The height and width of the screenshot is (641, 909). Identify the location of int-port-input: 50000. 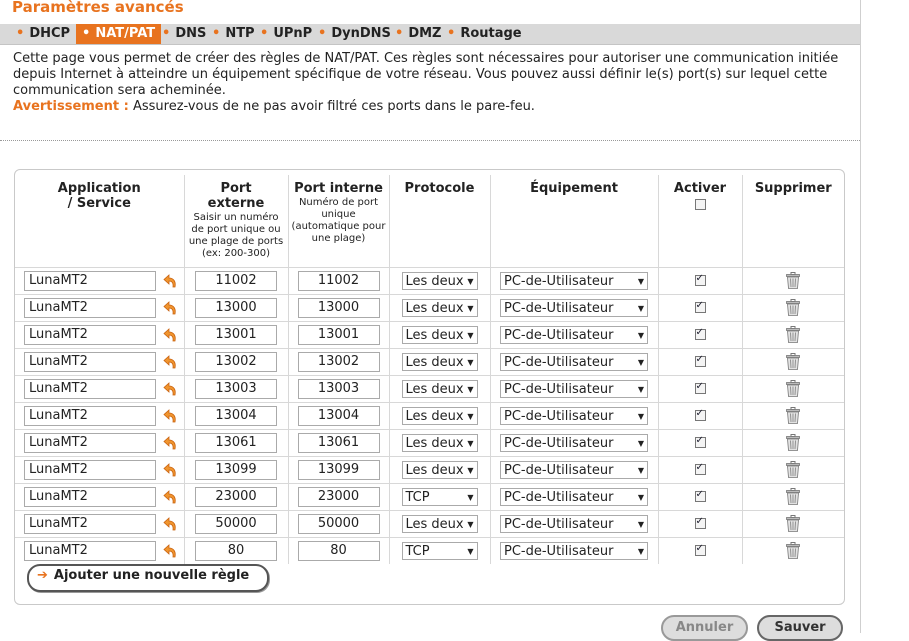
(338, 523).